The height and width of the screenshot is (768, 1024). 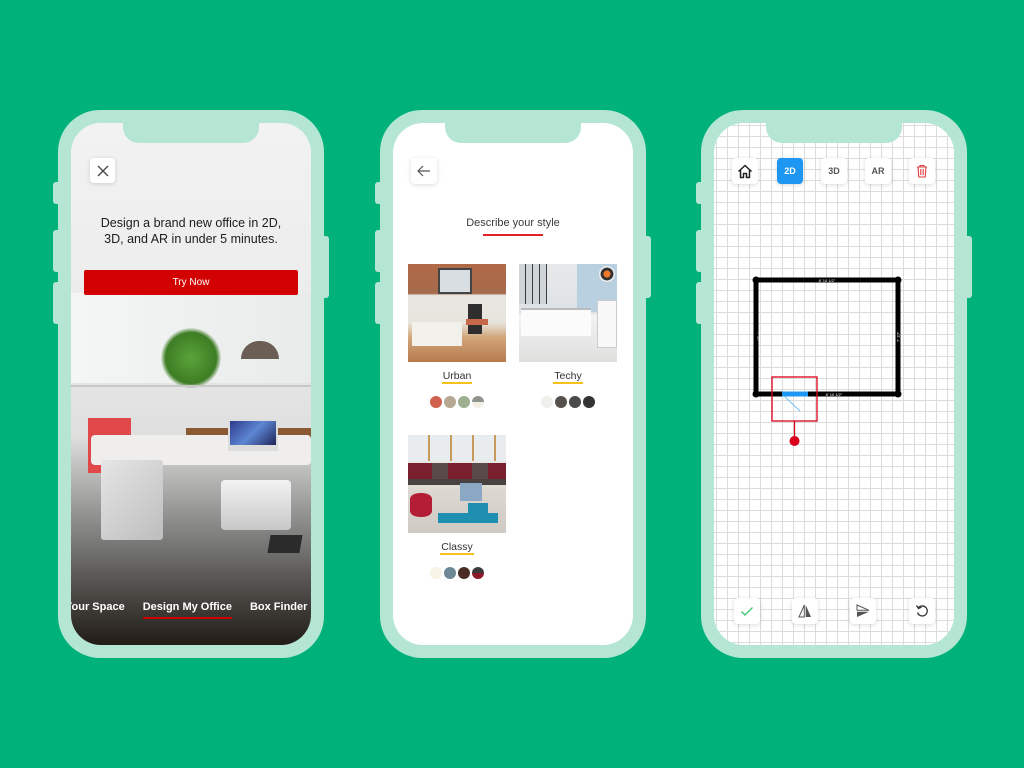 What do you see at coordinates (827, 280) in the screenshot?
I see `dimension-top: 8' 10 1/2"` at bounding box center [827, 280].